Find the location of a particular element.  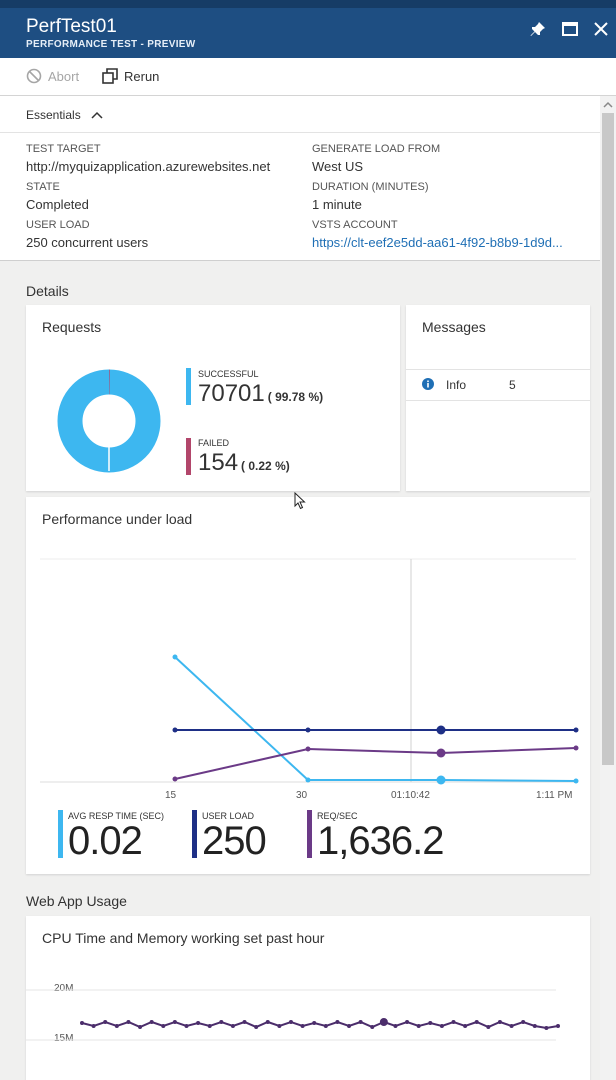

generate-load-value: West US is located at coordinates (338, 166).